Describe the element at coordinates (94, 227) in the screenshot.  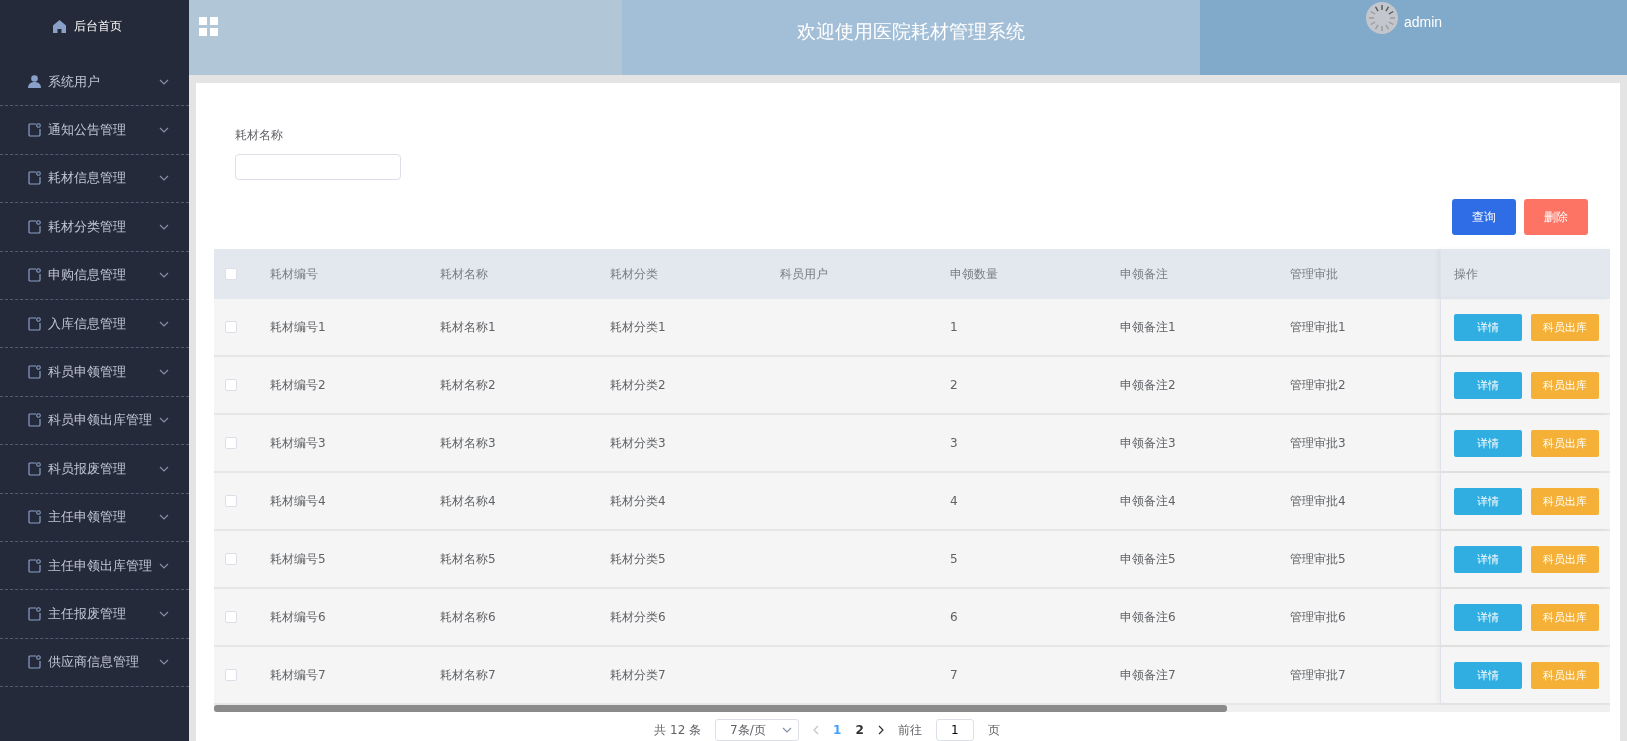
I see `menu-item: 耗材分类管理` at that location.